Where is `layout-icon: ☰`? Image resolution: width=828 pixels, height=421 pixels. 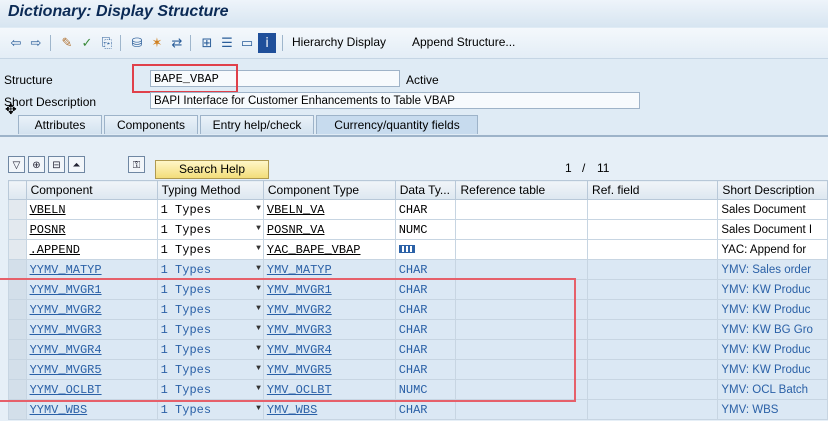
layout-icon: ☰ is located at coordinates (227, 43).